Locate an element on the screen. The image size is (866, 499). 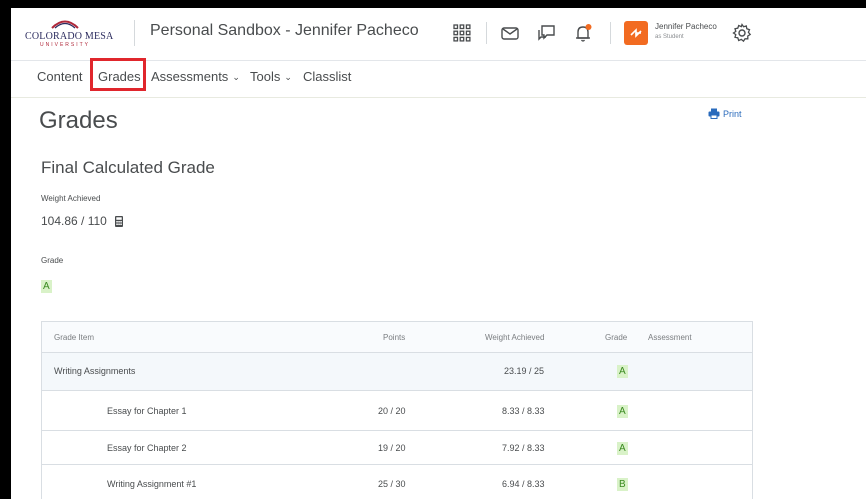
gear-icon is located at coordinates (742, 33).